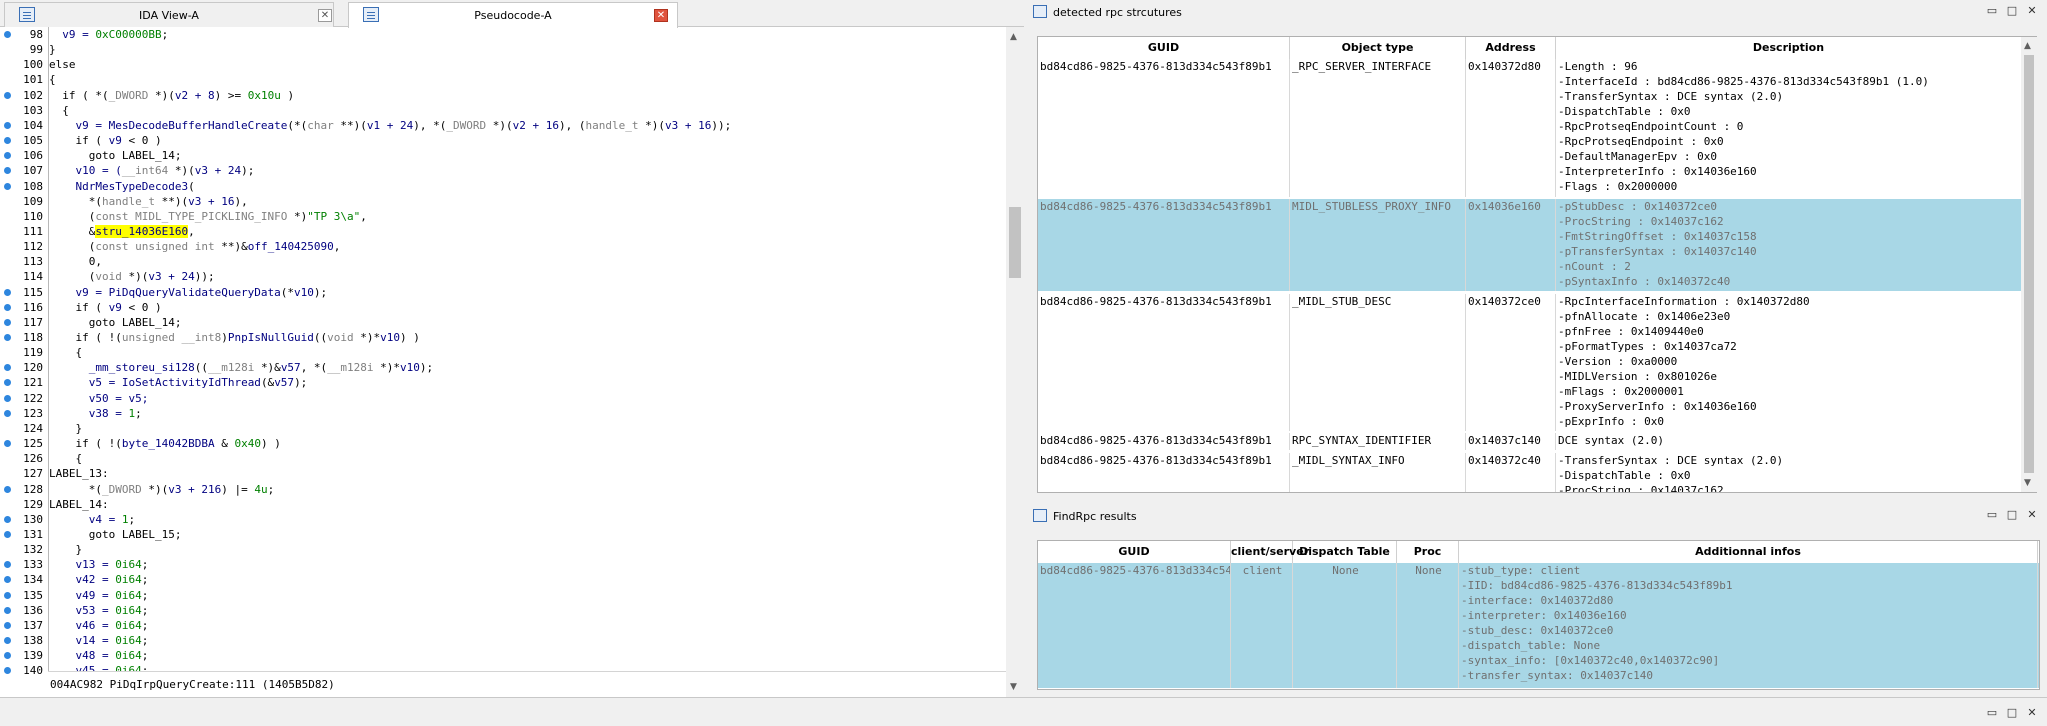 The width and height of the screenshot is (2047, 726). What do you see at coordinates (122, 231) in the screenshot?
I see `code-line: &stru_14036E160,` at bounding box center [122, 231].